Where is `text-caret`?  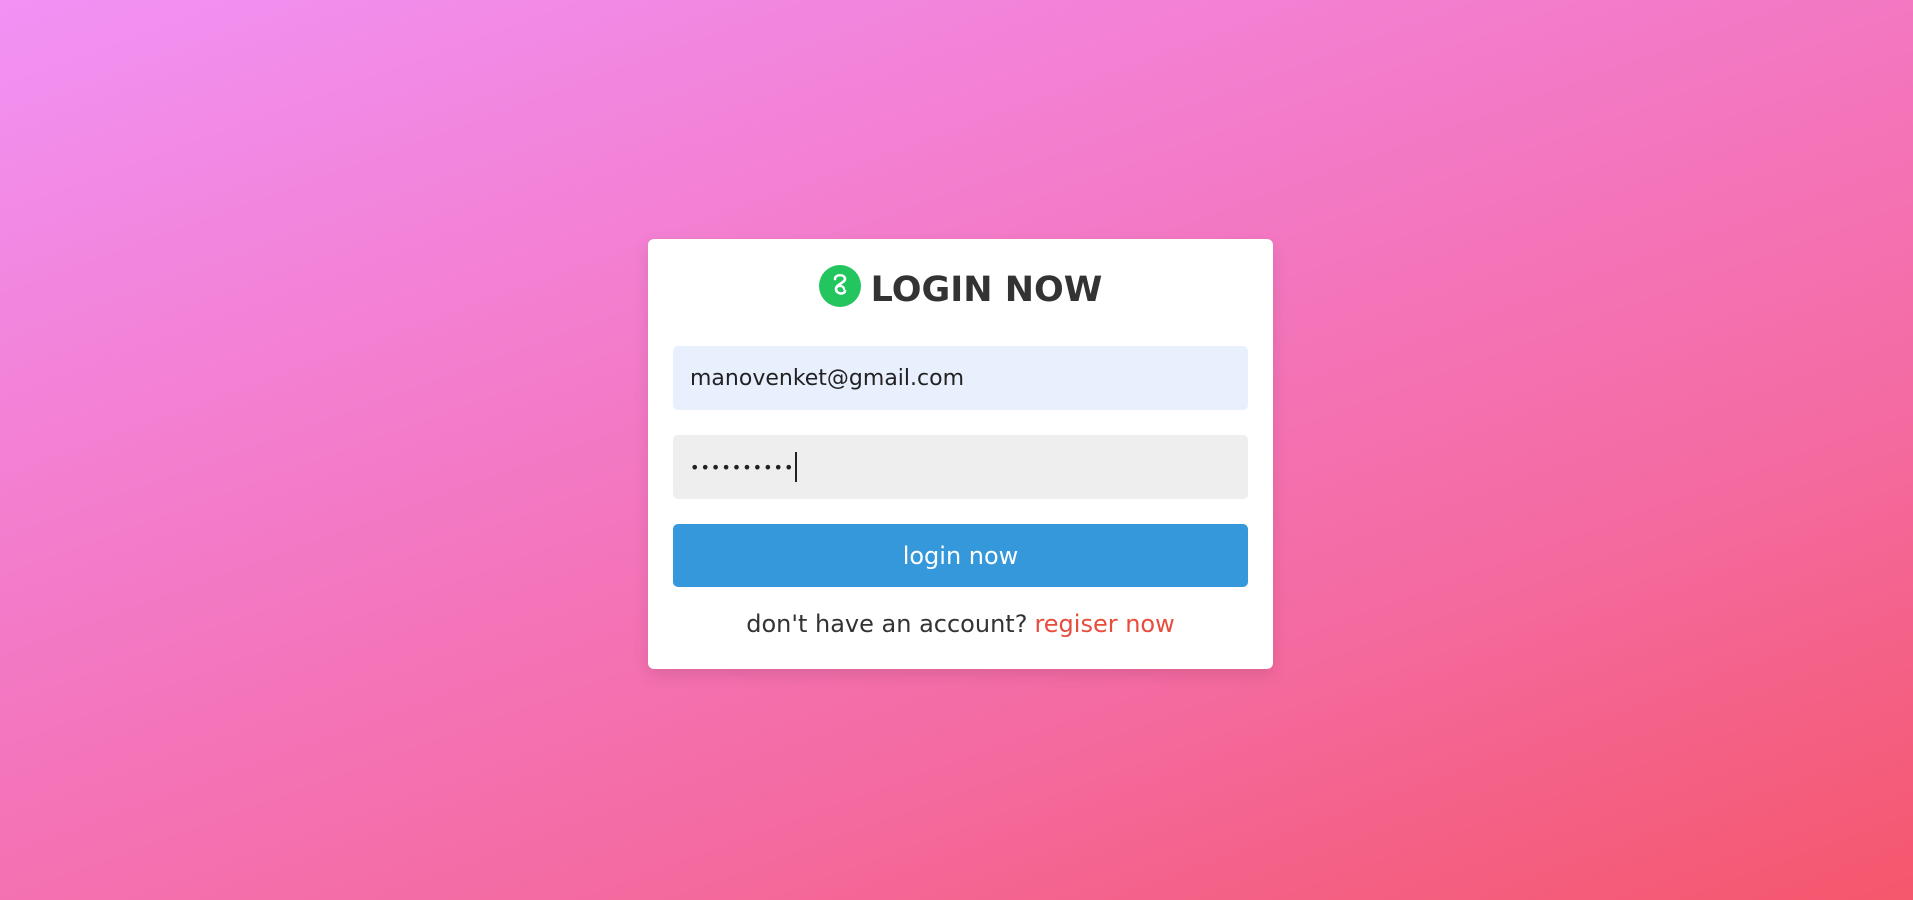 text-caret is located at coordinates (796, 467).